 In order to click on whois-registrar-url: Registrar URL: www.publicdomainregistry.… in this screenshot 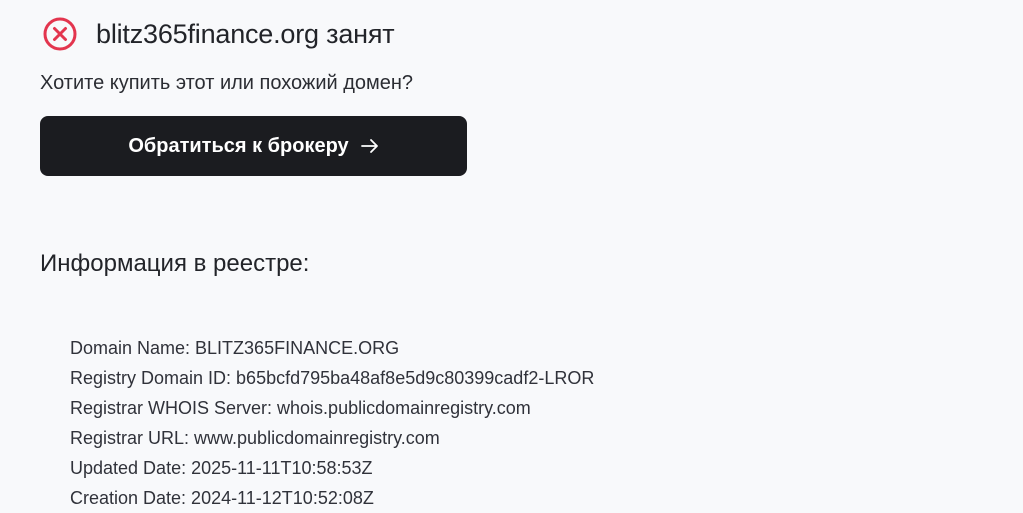, I will do `click(255, 438)`.